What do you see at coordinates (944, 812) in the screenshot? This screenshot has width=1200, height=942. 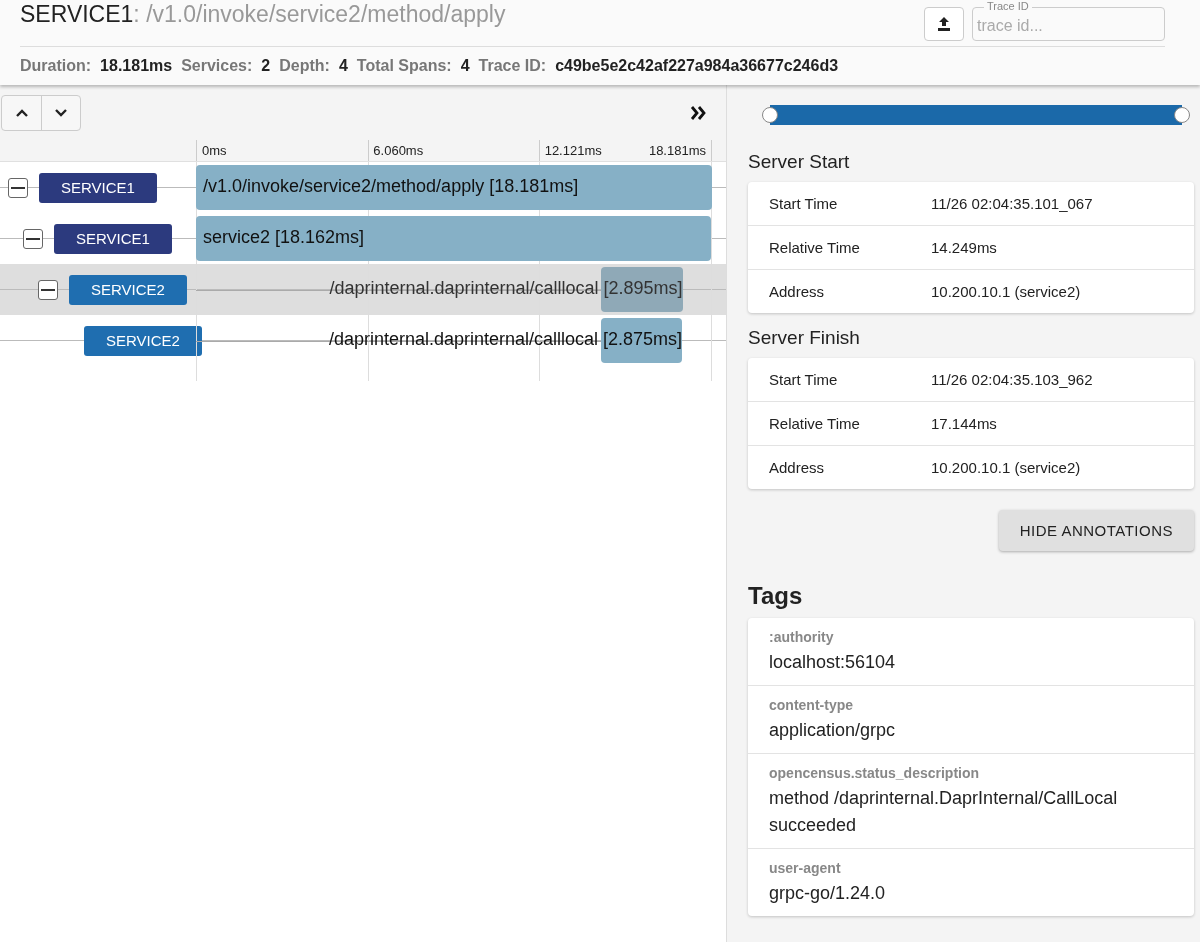 I see `tag-value: method /daprinternal.DaprInternal/CallLocal succeeded` at bounding box center [944, 812].